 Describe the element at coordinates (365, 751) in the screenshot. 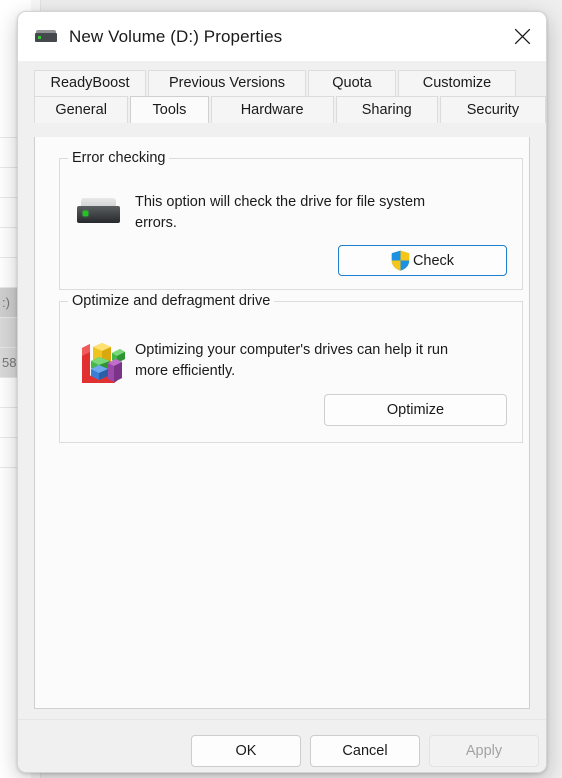

I see `cancel-button: Cancel` at that location.